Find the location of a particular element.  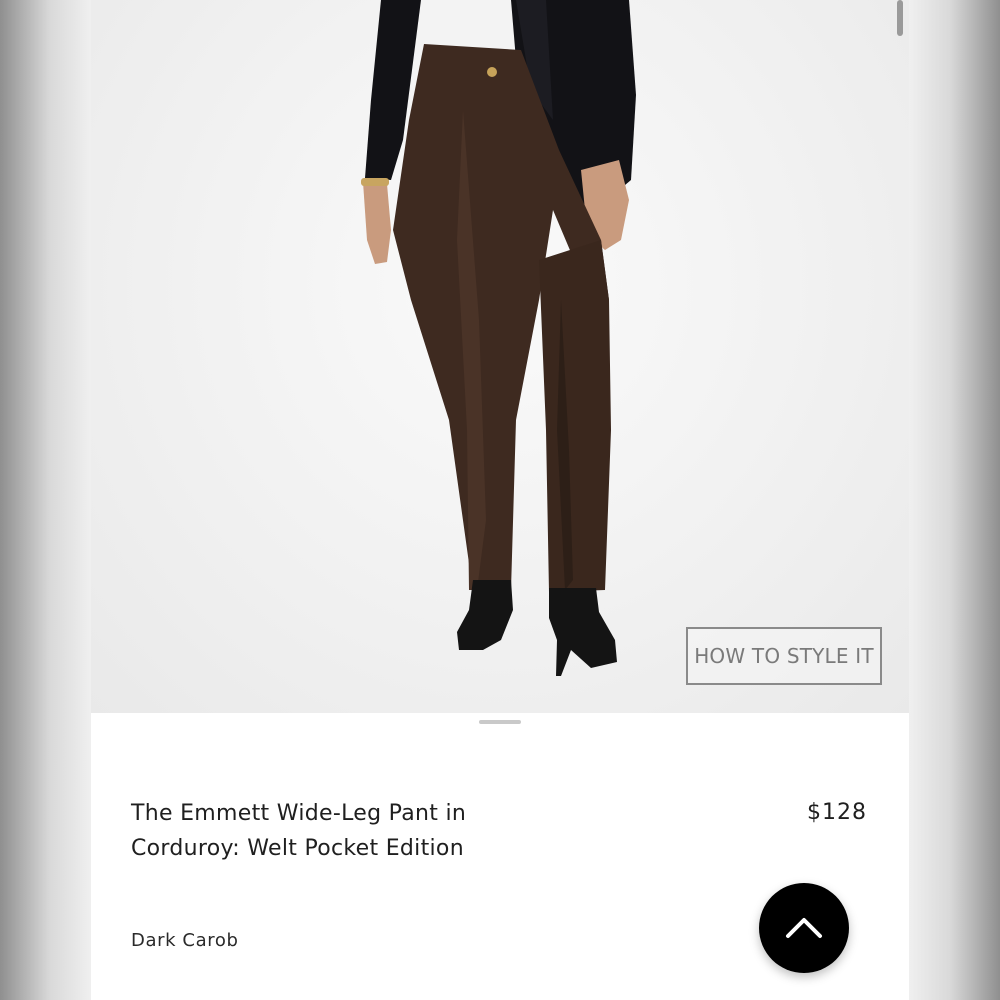

product-price: $128 is located at coordinates (837, 812).